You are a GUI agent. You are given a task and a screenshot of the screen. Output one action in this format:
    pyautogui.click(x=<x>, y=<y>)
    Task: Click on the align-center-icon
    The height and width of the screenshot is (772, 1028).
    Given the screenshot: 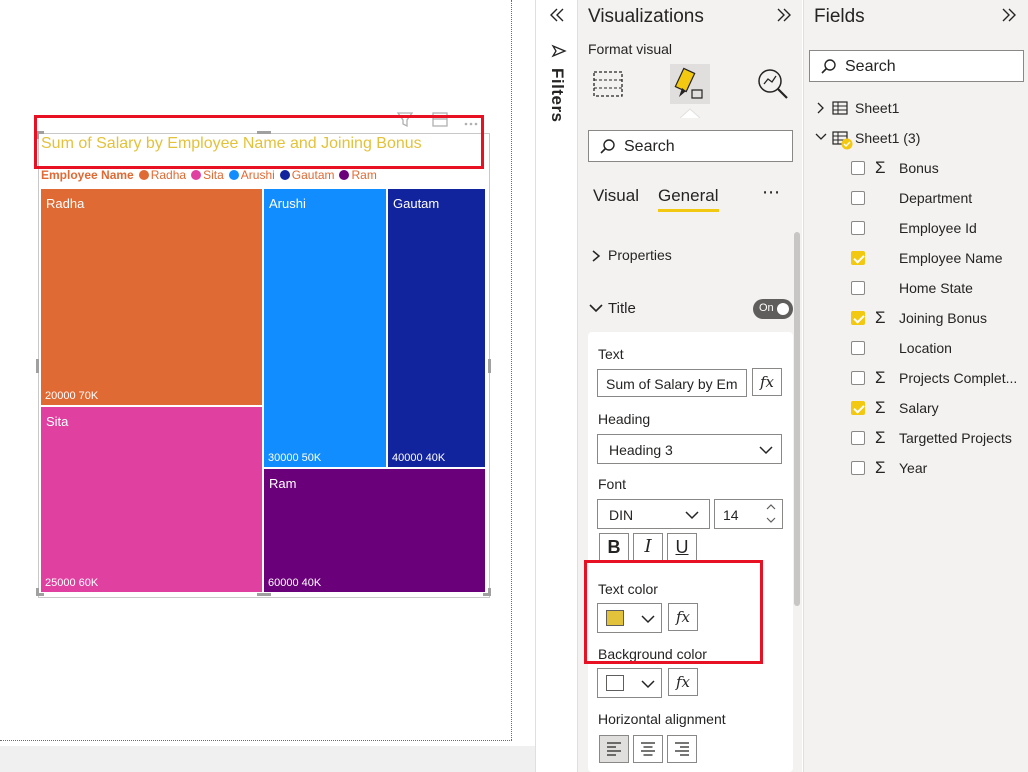 What is the action you would take?
    pyautogui.click(x=648, y=749)
    